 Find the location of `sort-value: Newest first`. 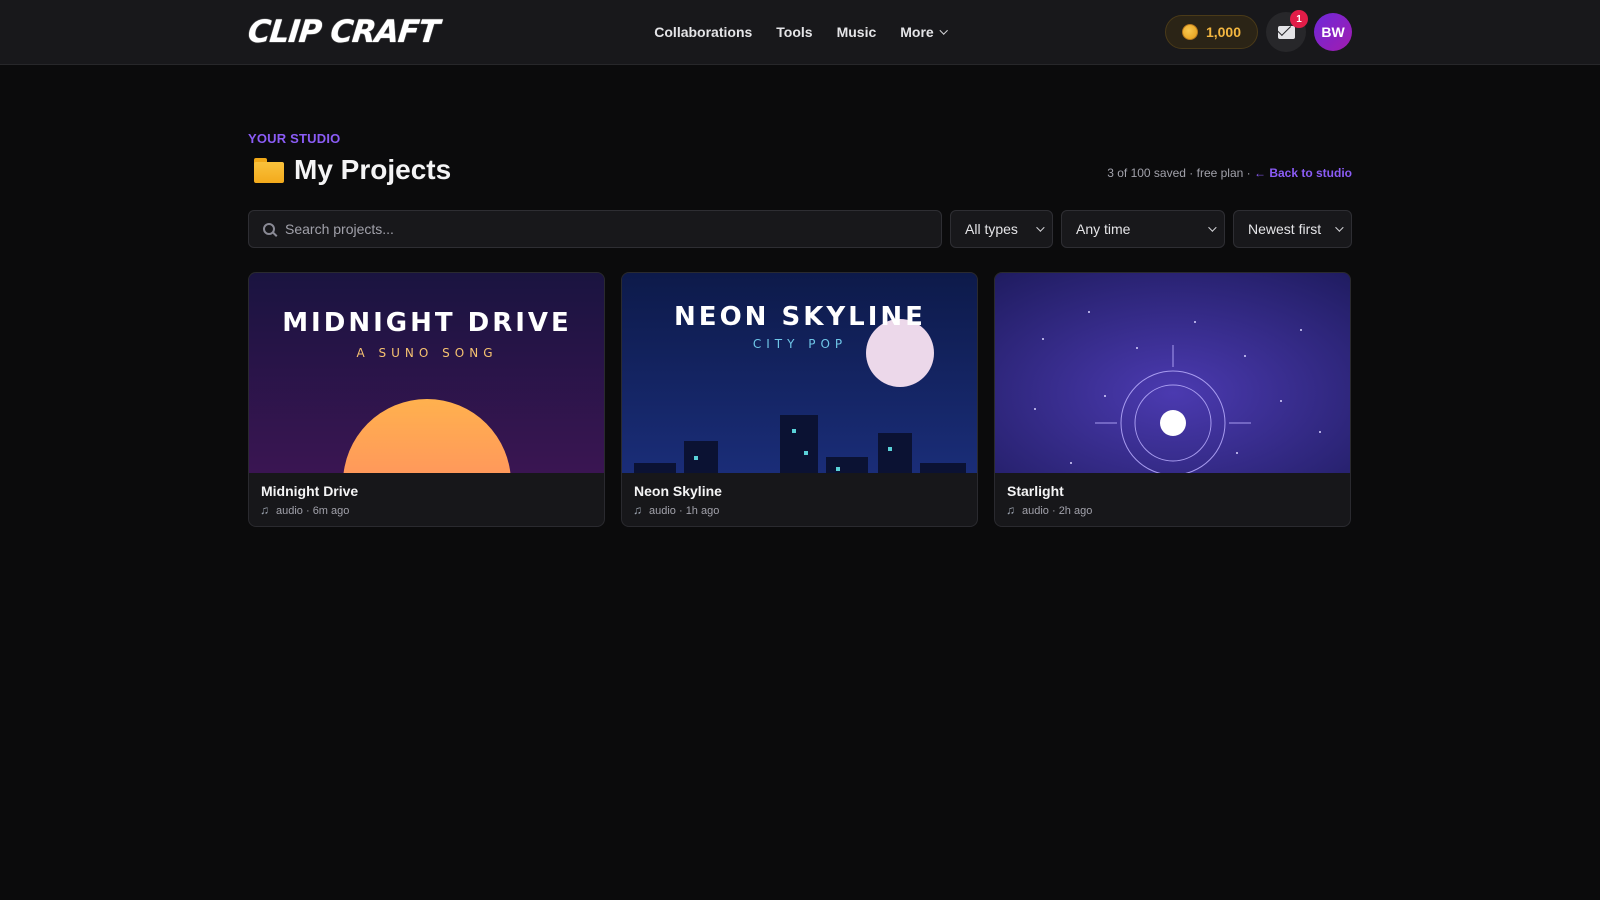

sort-value: Newest first is located at coordinates (1285, 229).